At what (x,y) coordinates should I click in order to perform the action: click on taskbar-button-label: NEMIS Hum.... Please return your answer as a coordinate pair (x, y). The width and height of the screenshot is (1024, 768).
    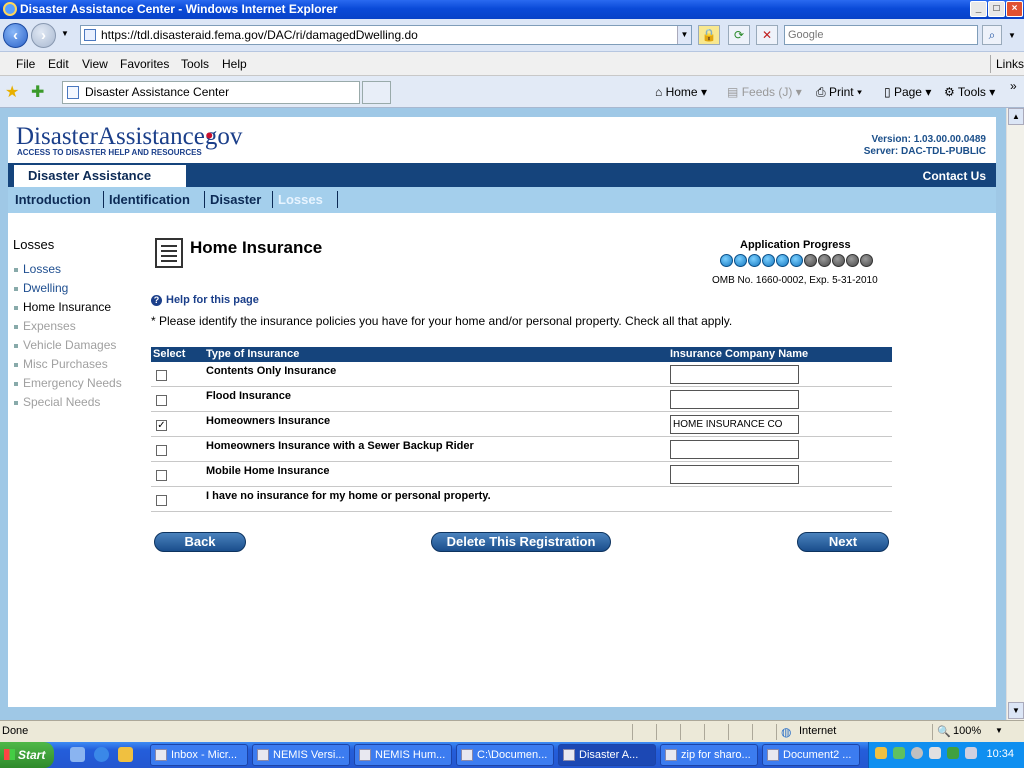
    Looking at the image, I should click on (410, 755).